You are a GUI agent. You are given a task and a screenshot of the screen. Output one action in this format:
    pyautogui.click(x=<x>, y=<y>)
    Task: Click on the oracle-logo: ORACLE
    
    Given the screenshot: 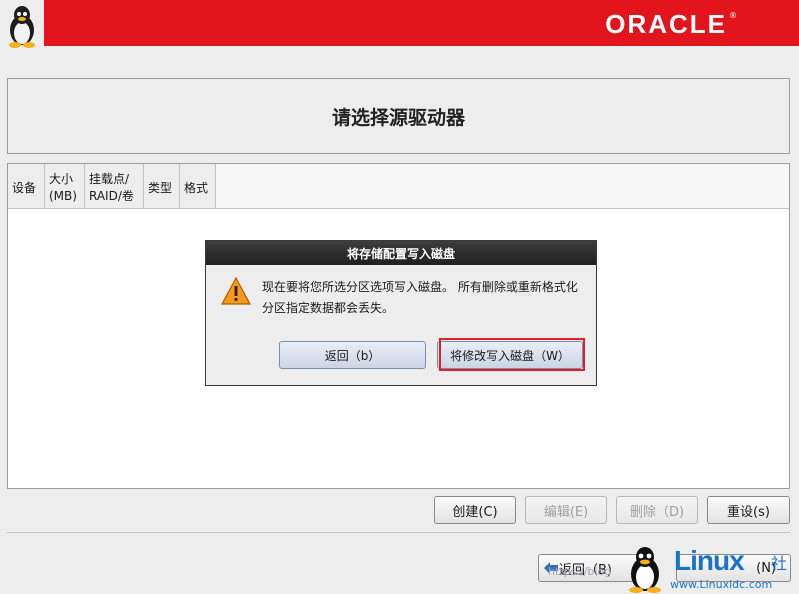 What is the action you would take?
    pyautogui.click(x=666, y=24)
    